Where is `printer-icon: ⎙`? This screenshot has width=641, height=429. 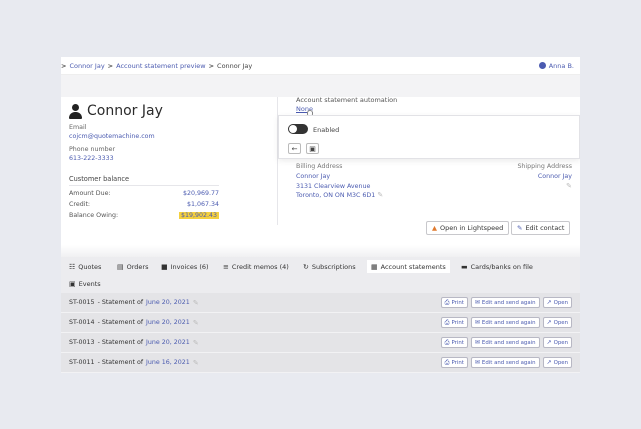 printer-icon: ⎙ is located at coordinates (447, 302).